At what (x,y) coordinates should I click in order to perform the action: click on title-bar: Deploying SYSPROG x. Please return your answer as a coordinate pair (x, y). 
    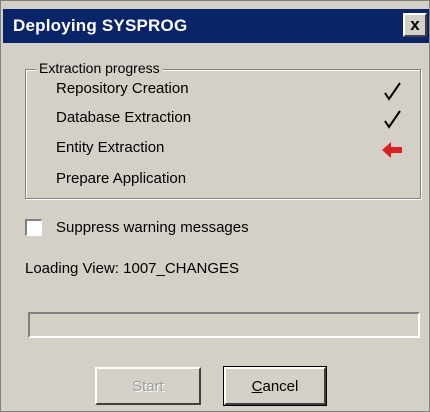
    Looking at the image, I should click on (216, 26).